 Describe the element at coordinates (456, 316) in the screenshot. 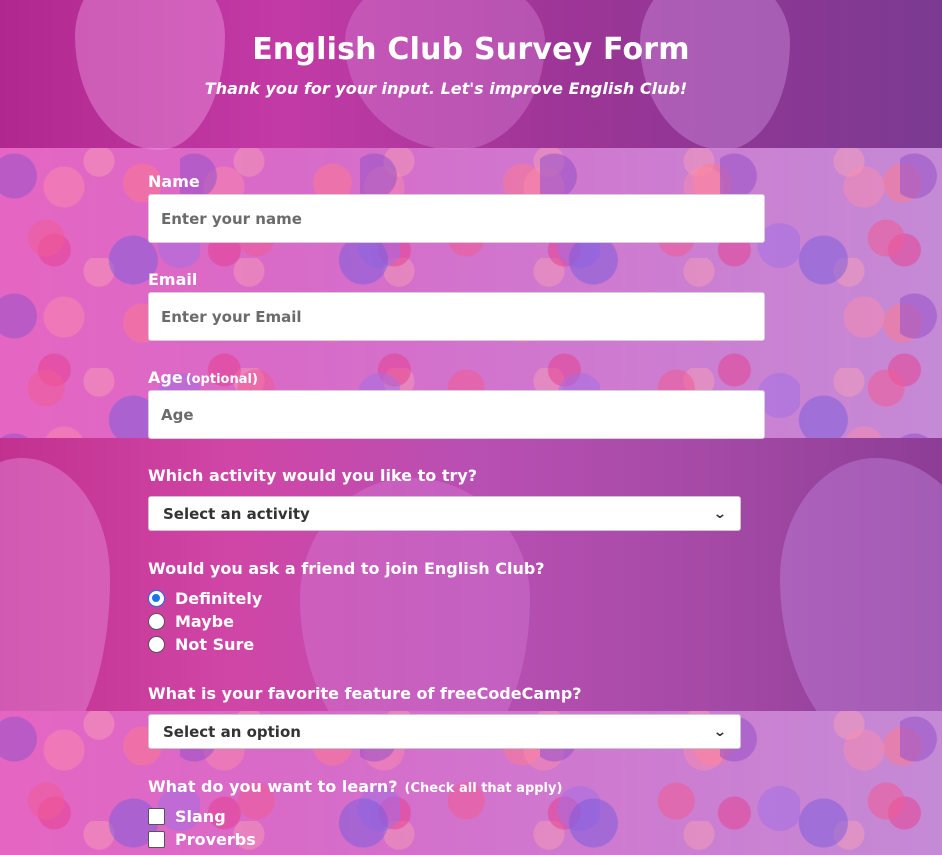

I see `email-input` at that location.